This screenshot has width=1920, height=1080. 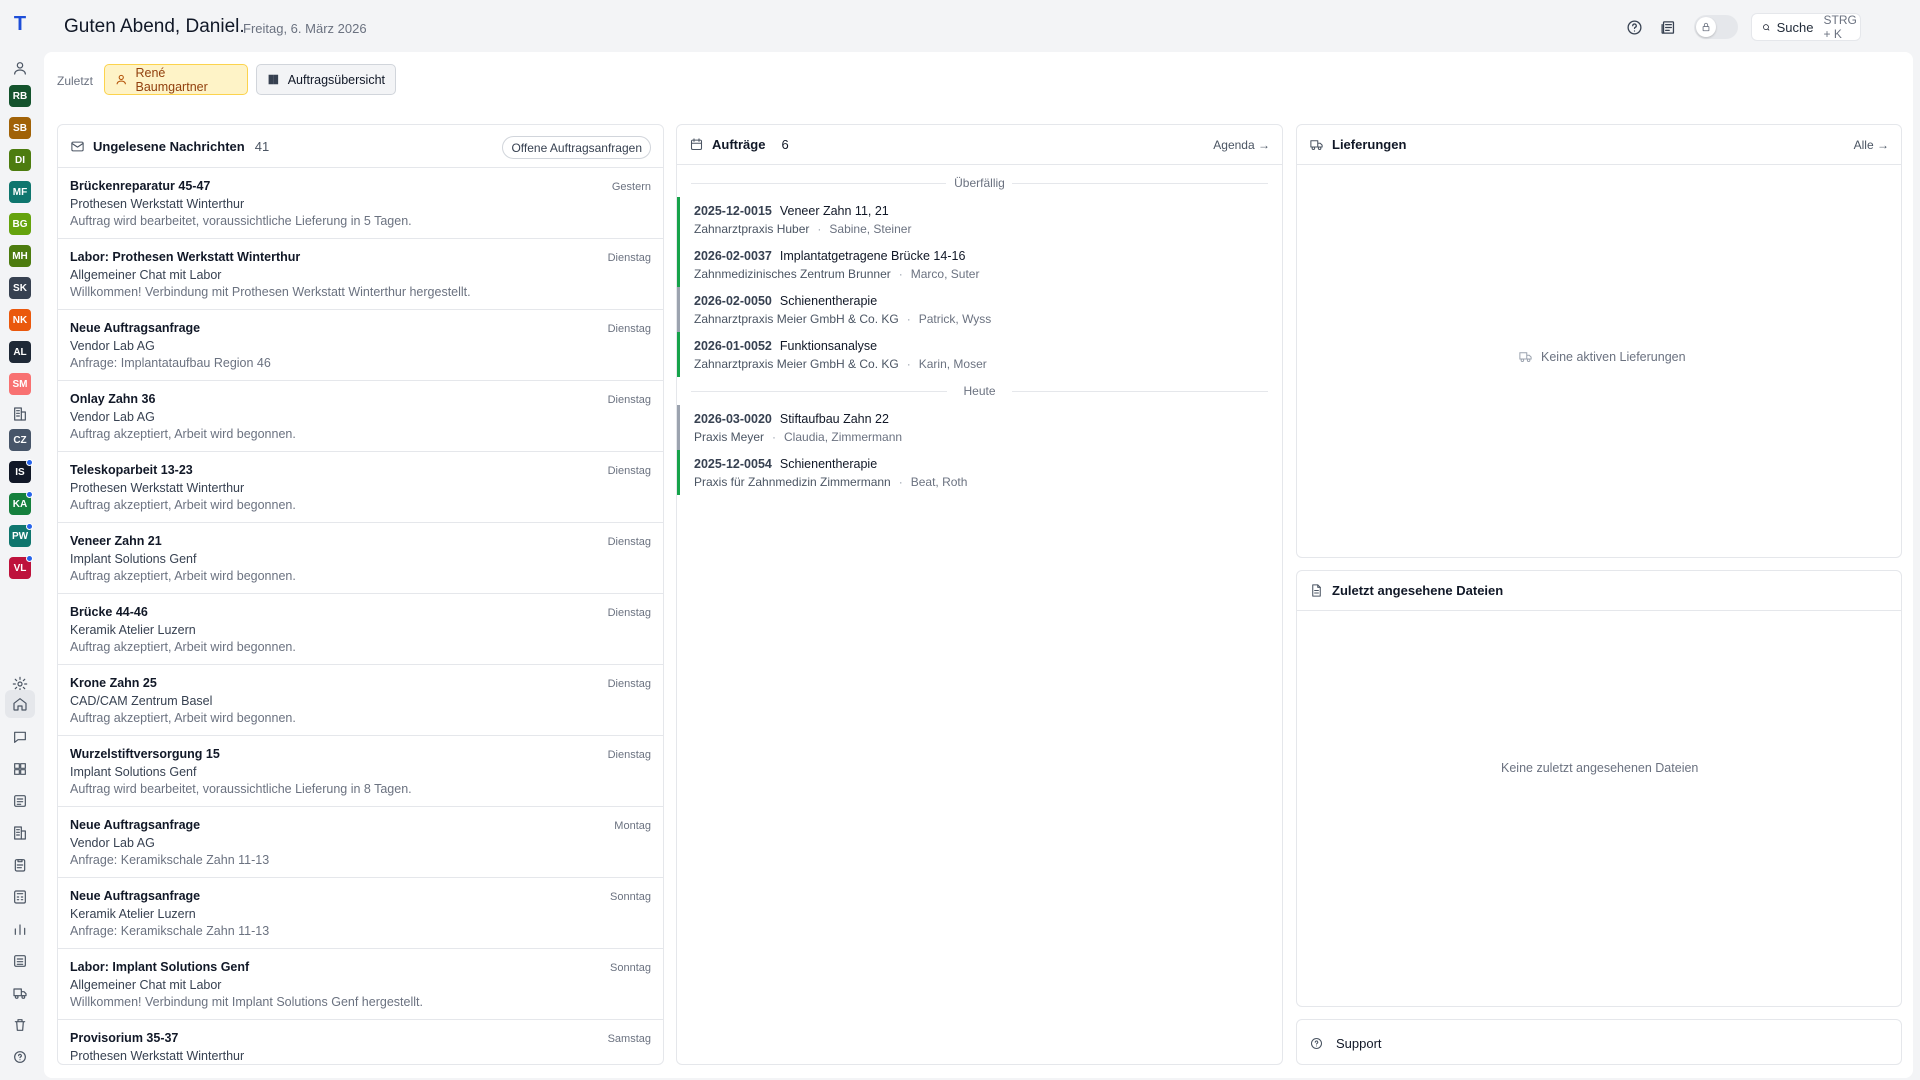 What do you see at coordinates (20, 288) in the screenshot?
I see `avatar-sk: SK` at bounding box center [20, 288].